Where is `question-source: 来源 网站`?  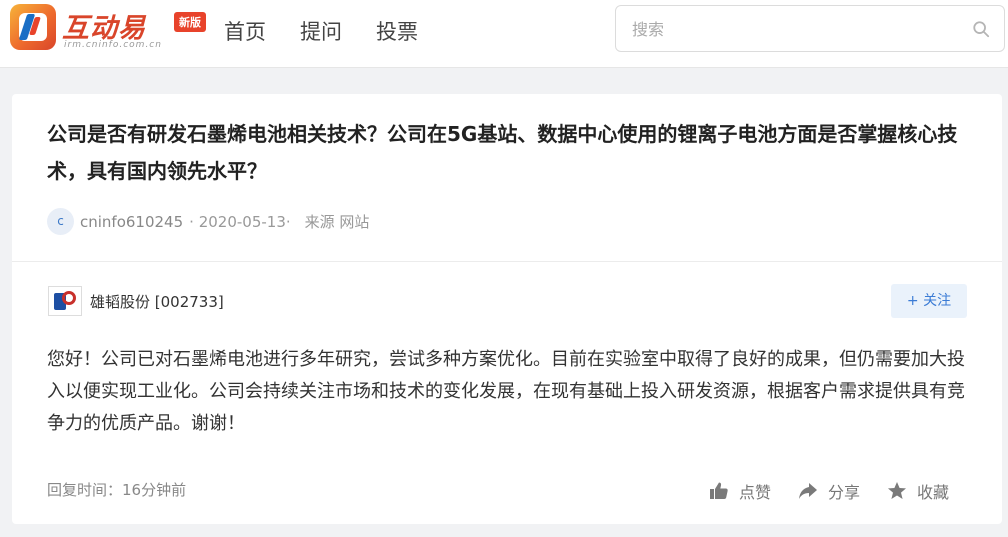 question-source: 来源 网站 is located at coordinates (337, 222).